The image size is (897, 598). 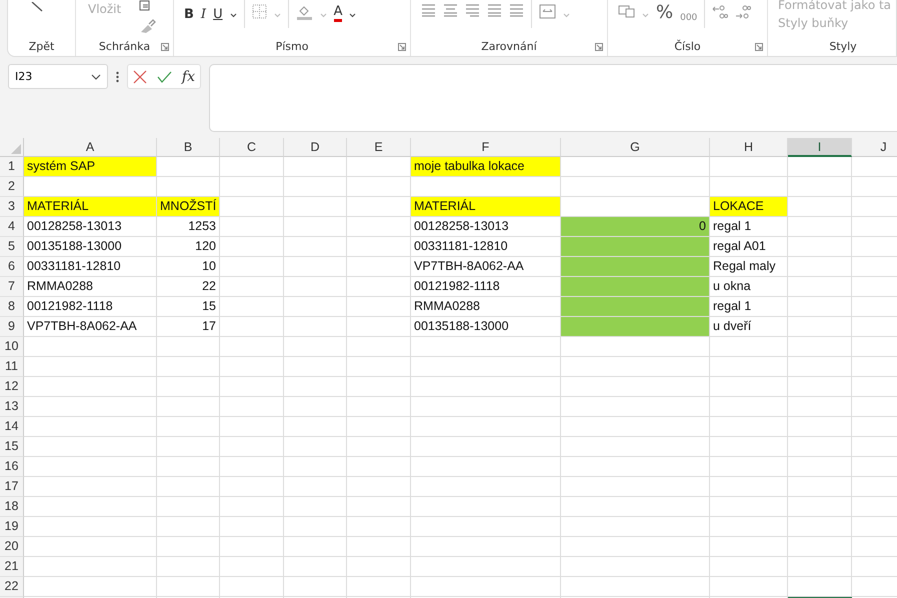 What do you see at coordinates (203, 15) in the screenshot?
I see `italic-button: I` at bounding box center [203, 15].